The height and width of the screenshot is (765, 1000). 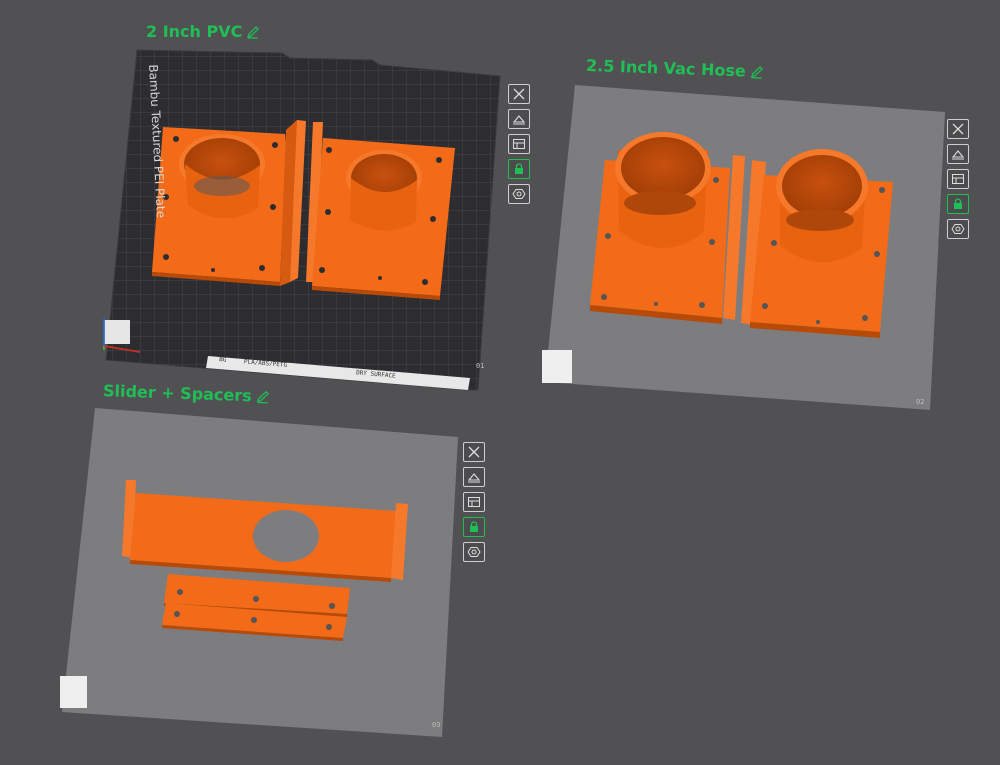 I want to click on bed-strip-code: BG, so click(x=222, y=360).